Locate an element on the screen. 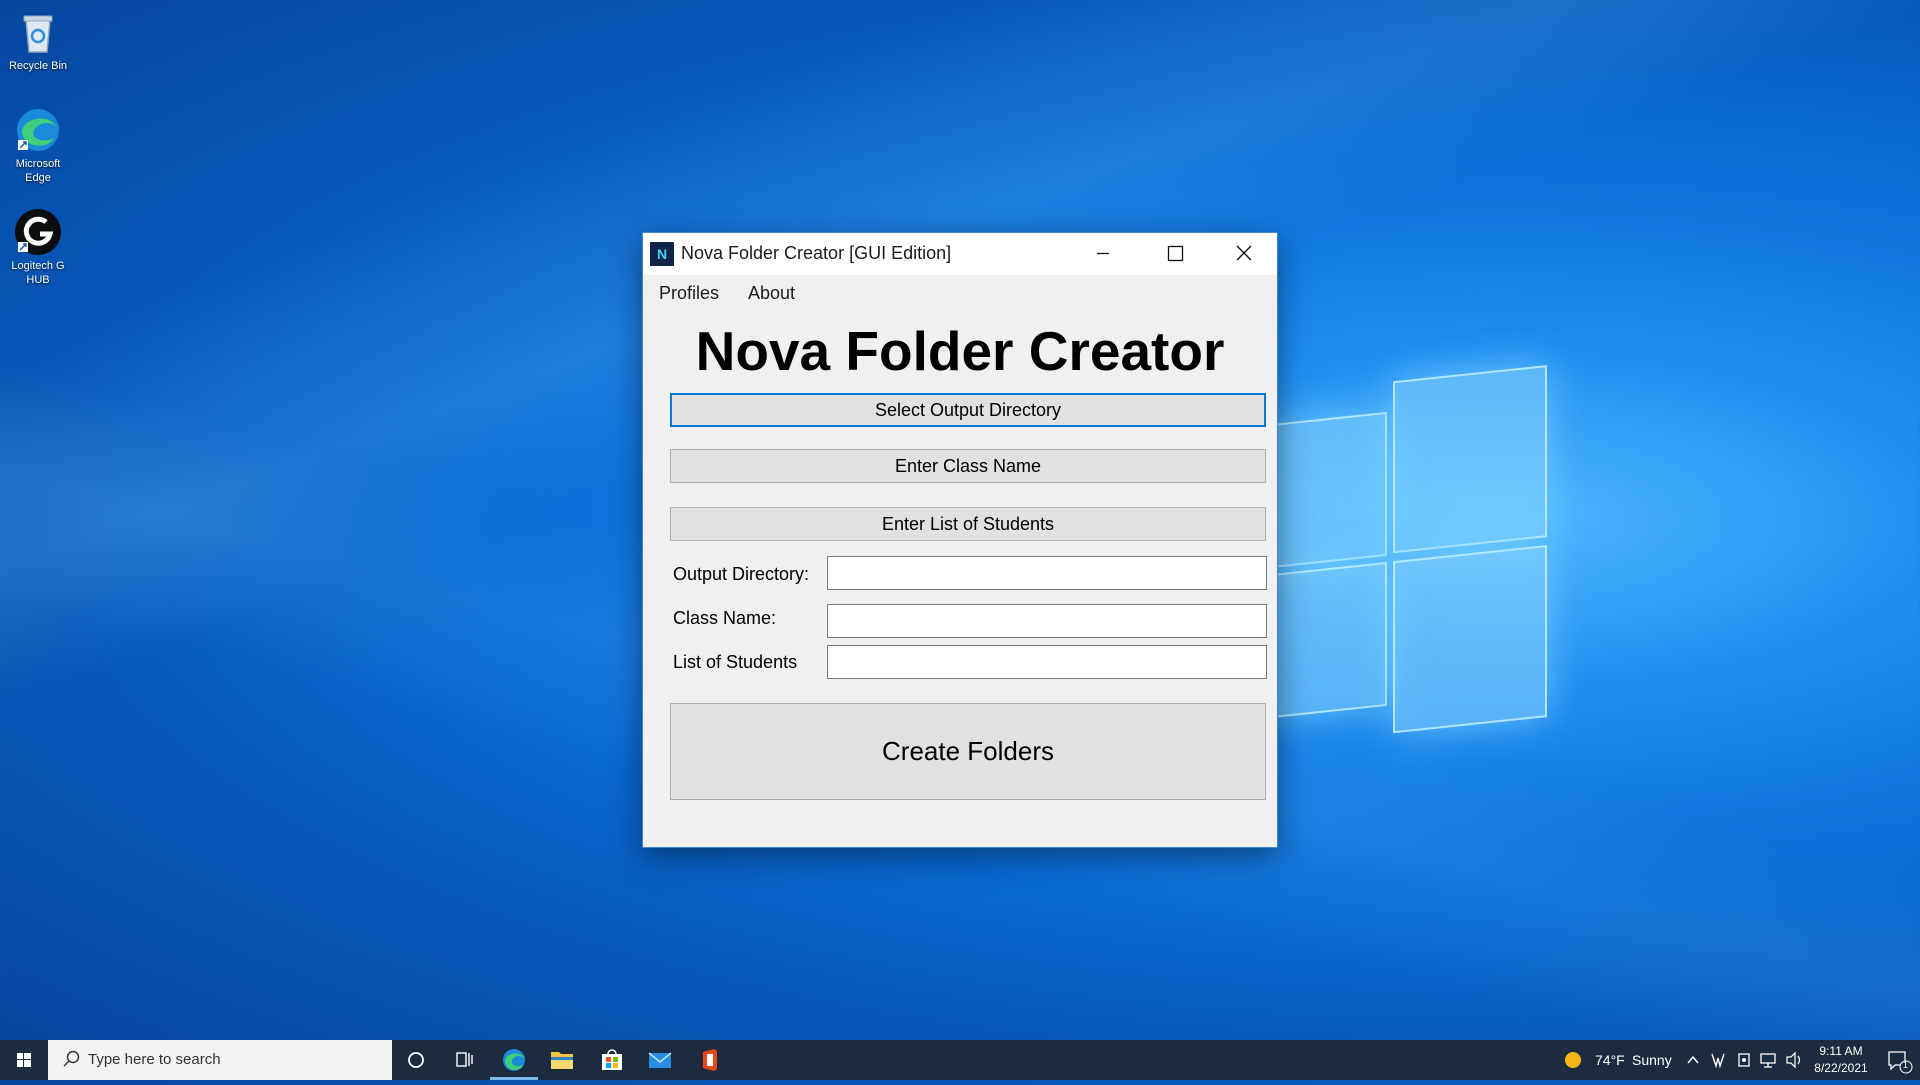 The image size is (1920, 1085). clock-button: 9:11 AM 8/22/2021 is located at coordinates (1841, 1060).